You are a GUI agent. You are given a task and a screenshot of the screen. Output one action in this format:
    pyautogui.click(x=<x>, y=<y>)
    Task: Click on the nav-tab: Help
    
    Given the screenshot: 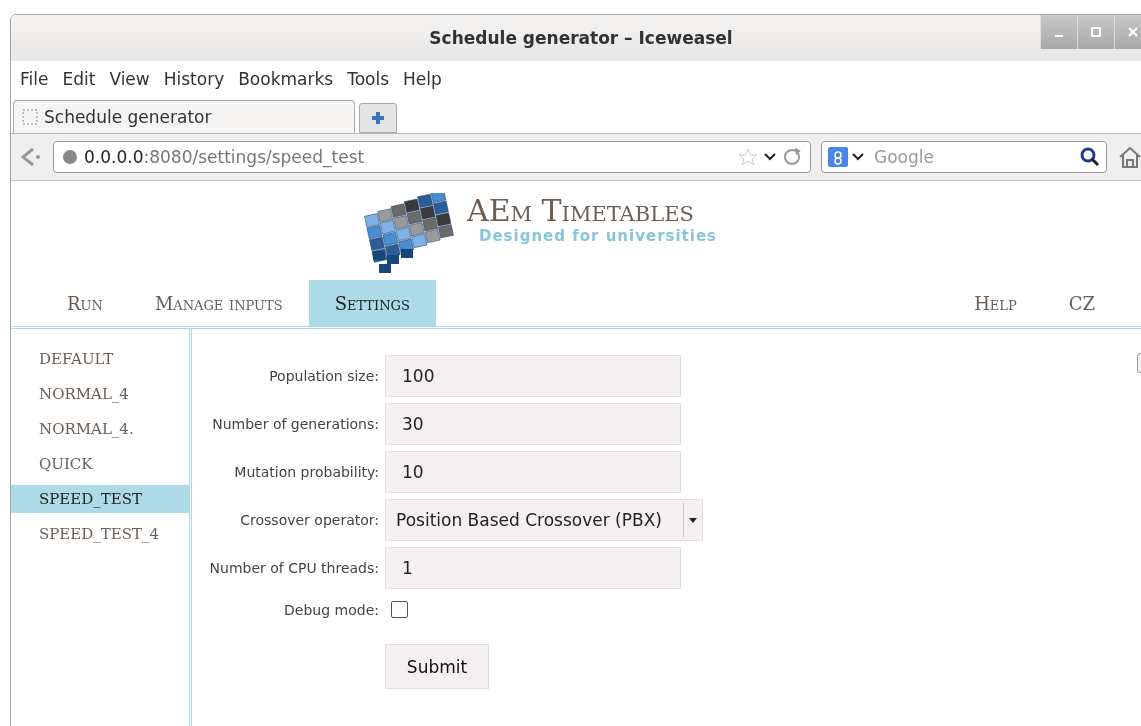 What is the action you would take?
    pyautogui.click(x=995, y=303)
    